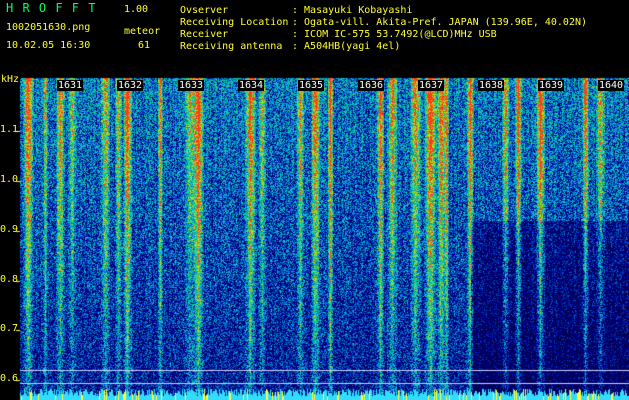 The width and height of the screenshot is (629, 400). I want to click on y-tick-0-7: 0.7, so click(9, 328).